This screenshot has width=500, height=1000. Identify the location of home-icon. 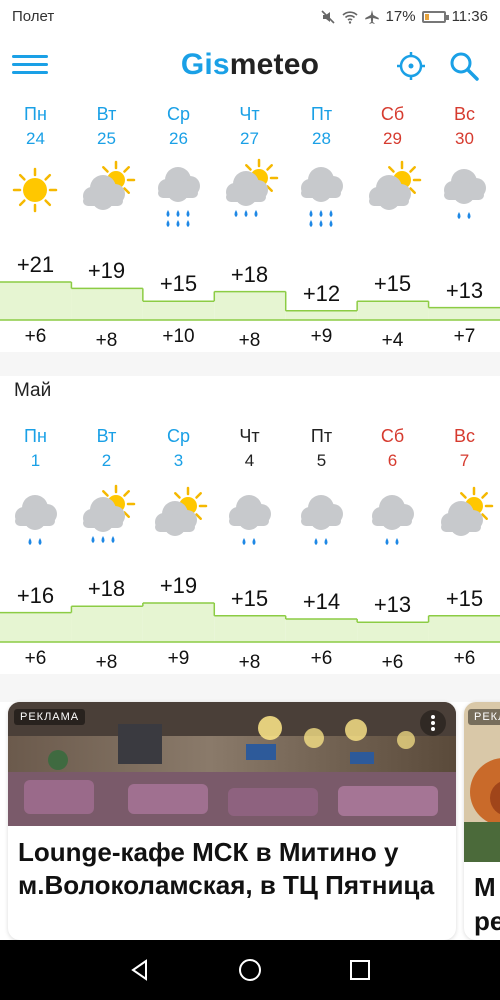
(250, 970).